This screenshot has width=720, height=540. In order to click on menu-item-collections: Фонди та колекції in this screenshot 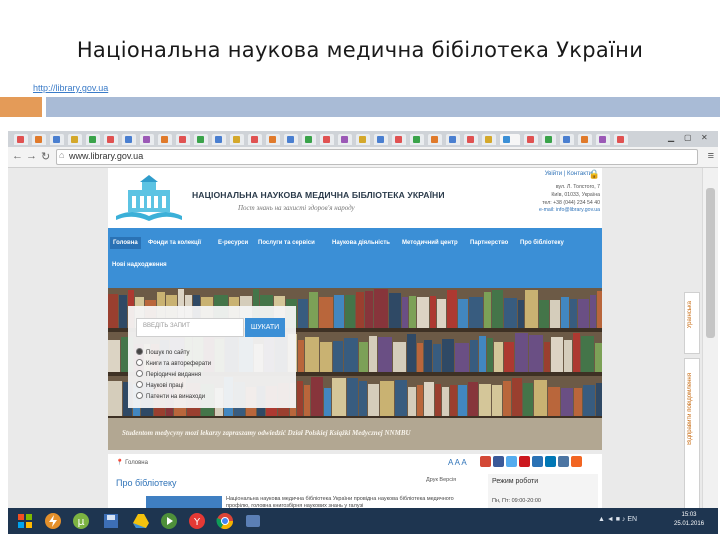, I will do `click(174, 243)`.